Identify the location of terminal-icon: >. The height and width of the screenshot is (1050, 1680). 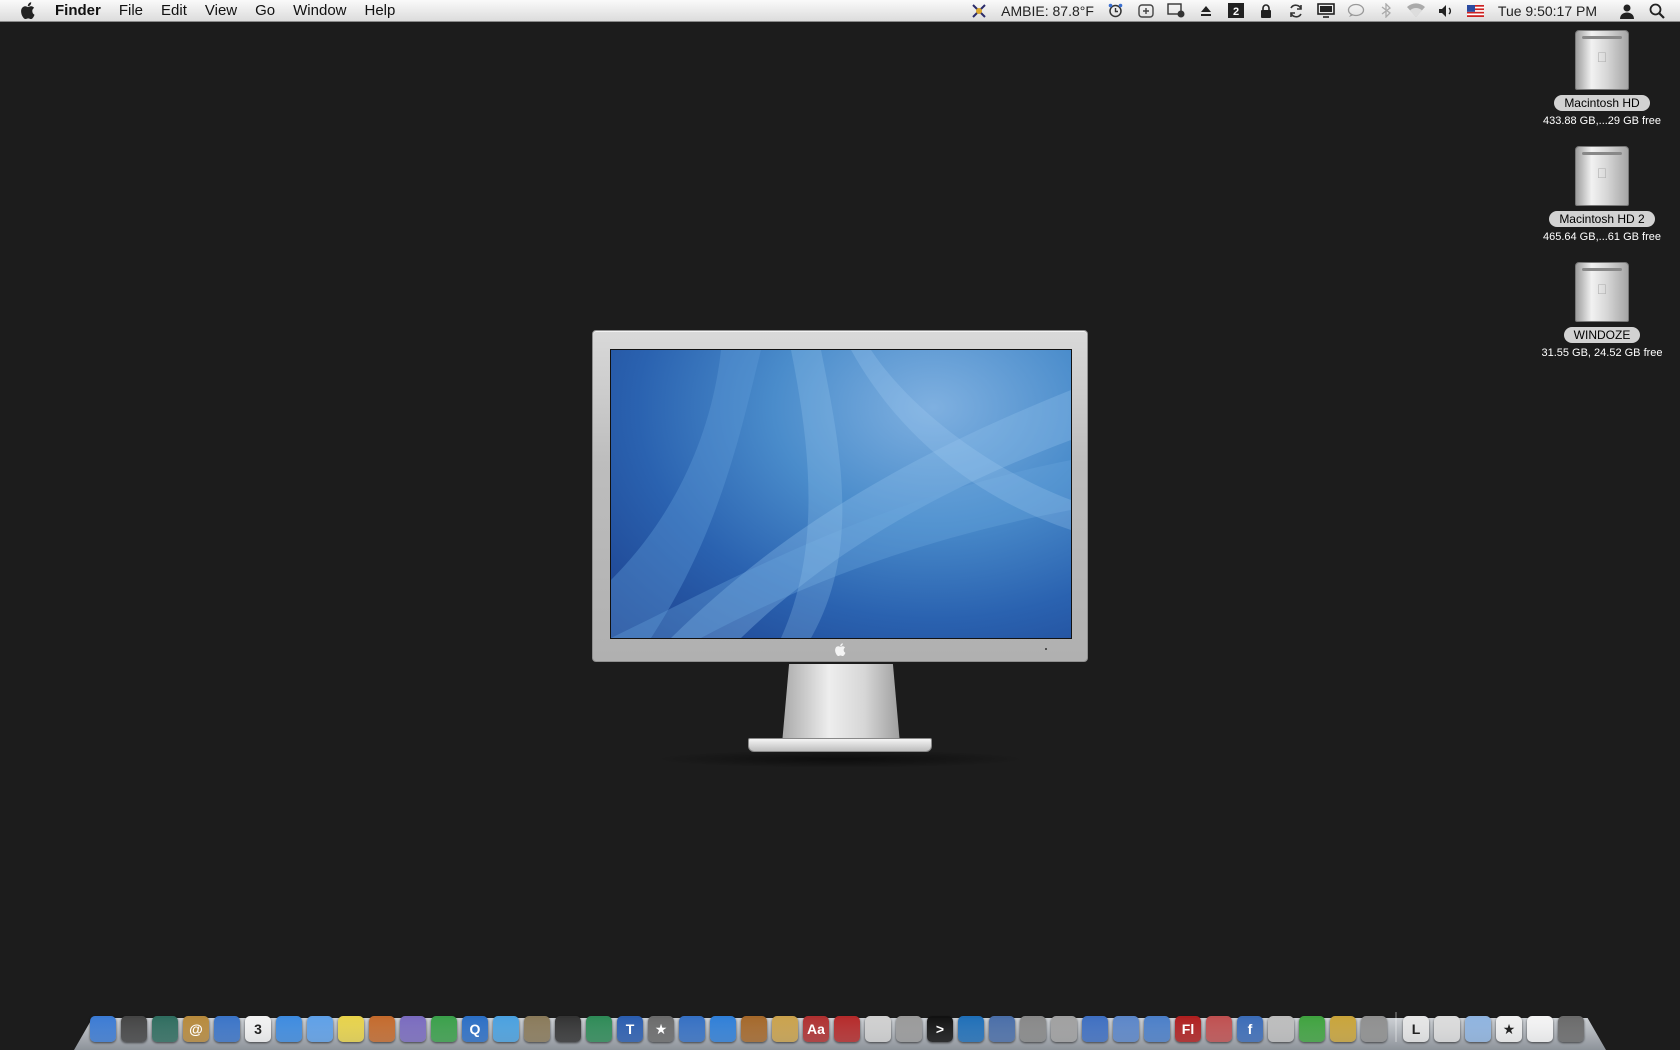
(940, 1029).